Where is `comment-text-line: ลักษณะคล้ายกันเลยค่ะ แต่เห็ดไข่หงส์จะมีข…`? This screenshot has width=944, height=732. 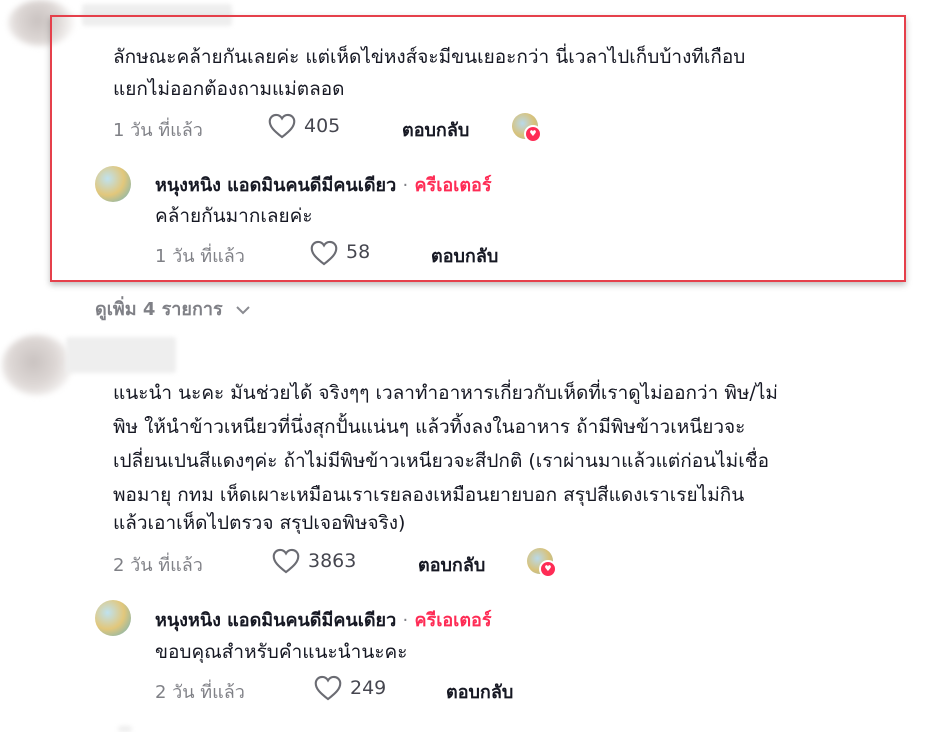
comment-text-line: ลักษณะคล้ายกันเลยค่ะ แต่เห็ดไข่หงส์จะมีข… is located at coordinates (429, 57).